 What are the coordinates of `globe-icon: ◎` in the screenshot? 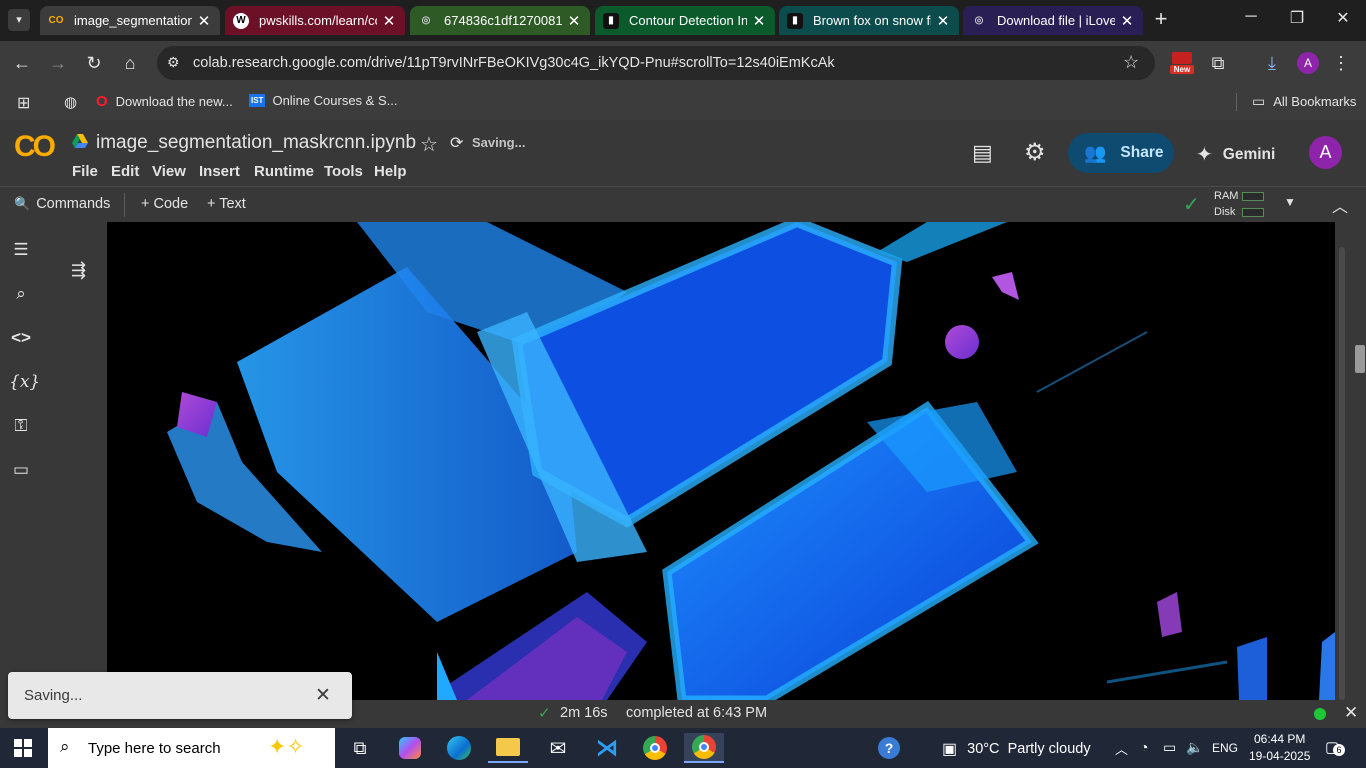 It's located at (979, 20).